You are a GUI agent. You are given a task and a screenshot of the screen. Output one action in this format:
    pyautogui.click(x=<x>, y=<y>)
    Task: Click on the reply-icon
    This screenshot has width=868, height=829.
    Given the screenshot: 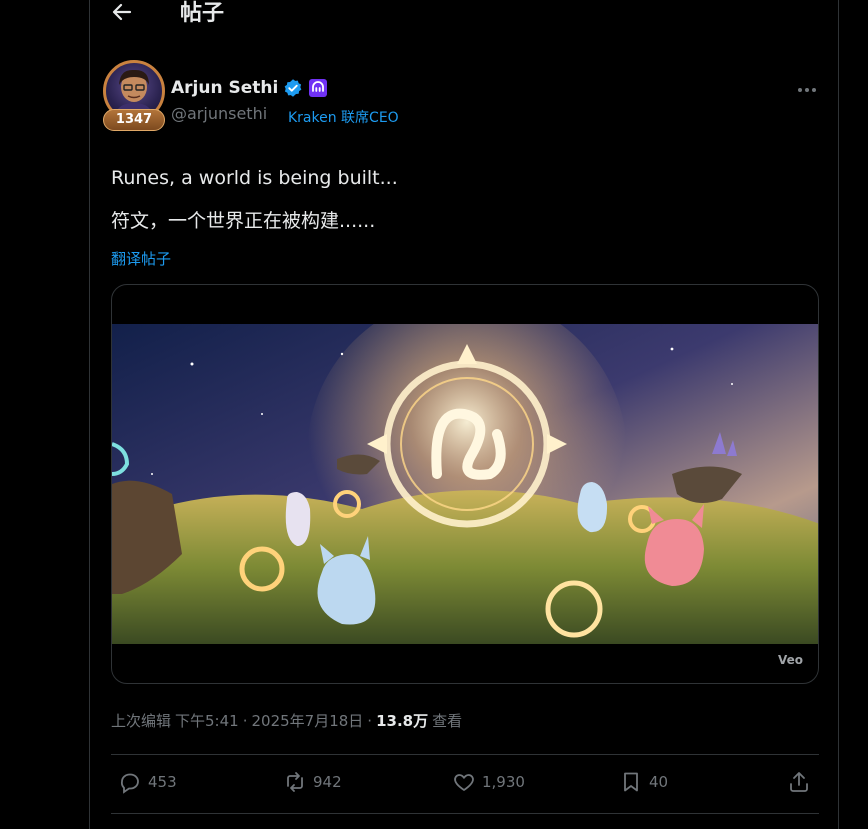 What is the action you would take?
    pyautogui.click(x=129, y=783)
    